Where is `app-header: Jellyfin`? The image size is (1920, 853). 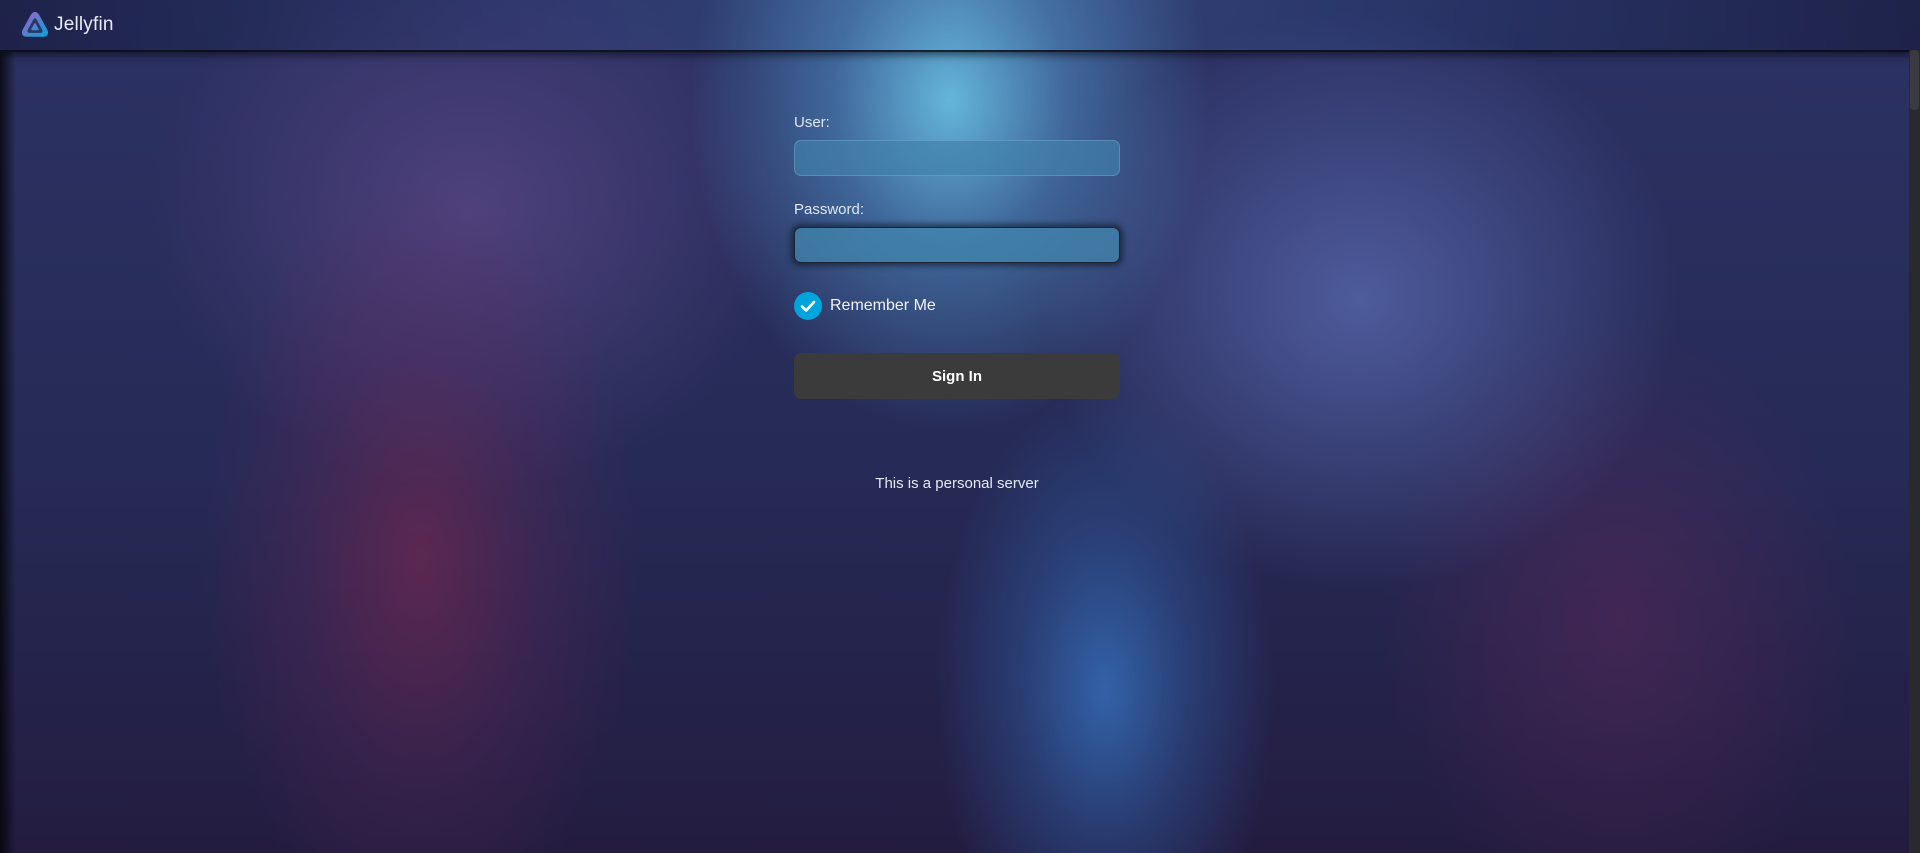 app-header: Jellyfin is located at coordinates (960, 26).